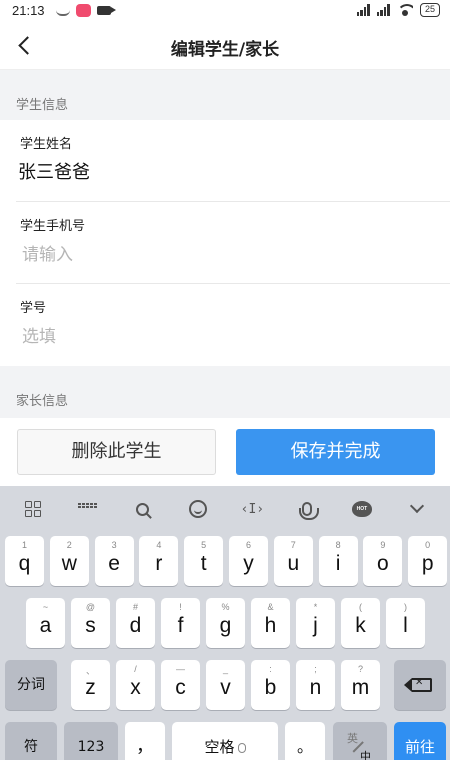 The height and width of the screenshot is (760, 450). I want to click on key-t: 5t, so click(204, 561).